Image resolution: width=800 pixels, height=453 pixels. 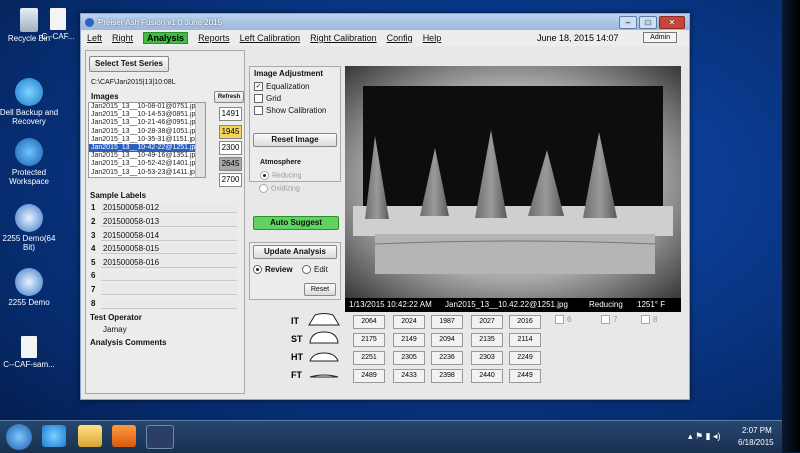 I want to click on result-cell: 2024, so click(x=409, y=322).